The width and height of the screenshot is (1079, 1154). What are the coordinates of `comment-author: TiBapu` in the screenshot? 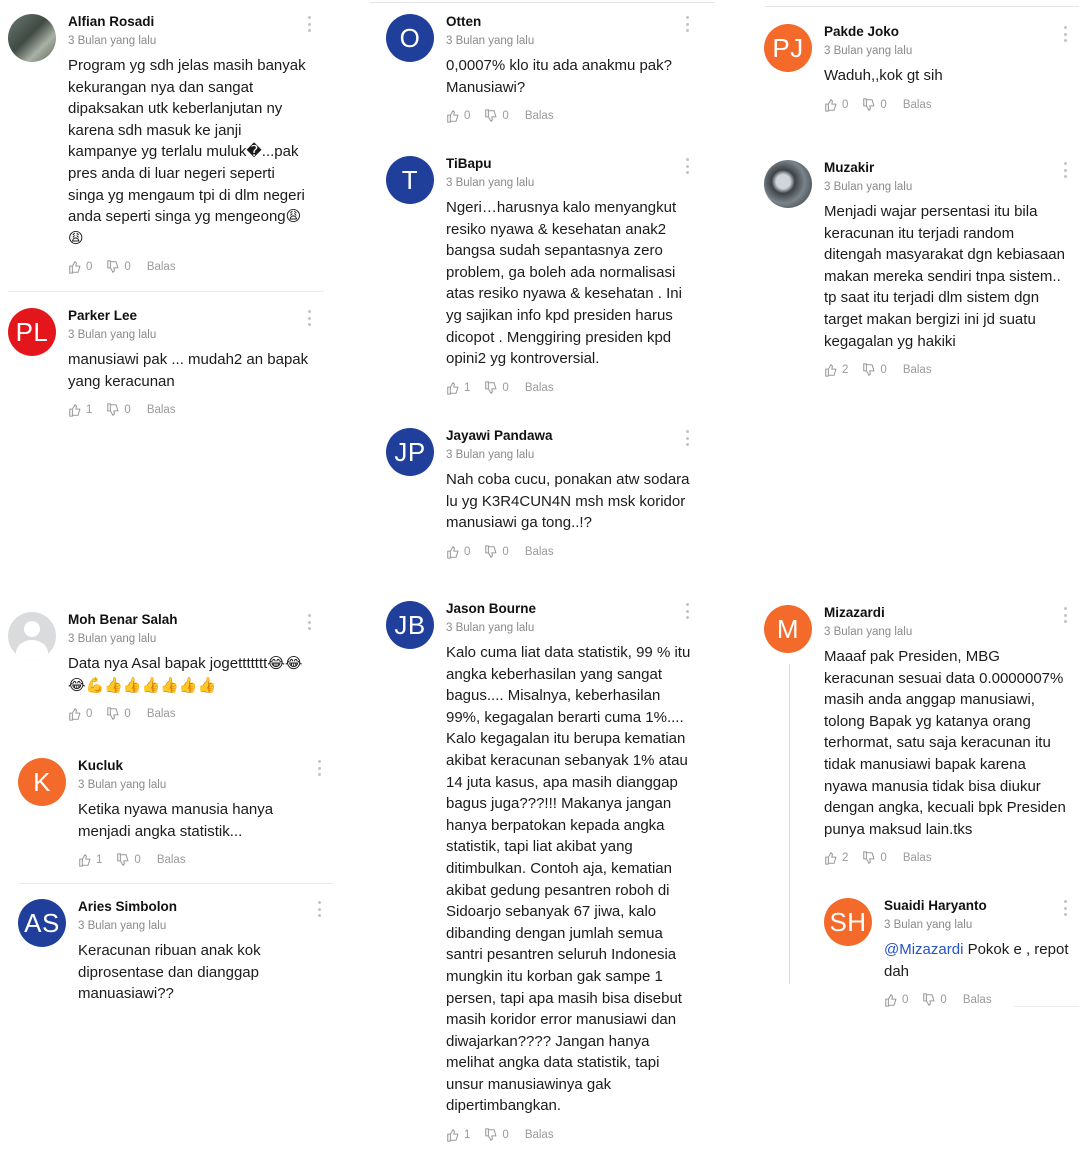 It's located at (574, 164).